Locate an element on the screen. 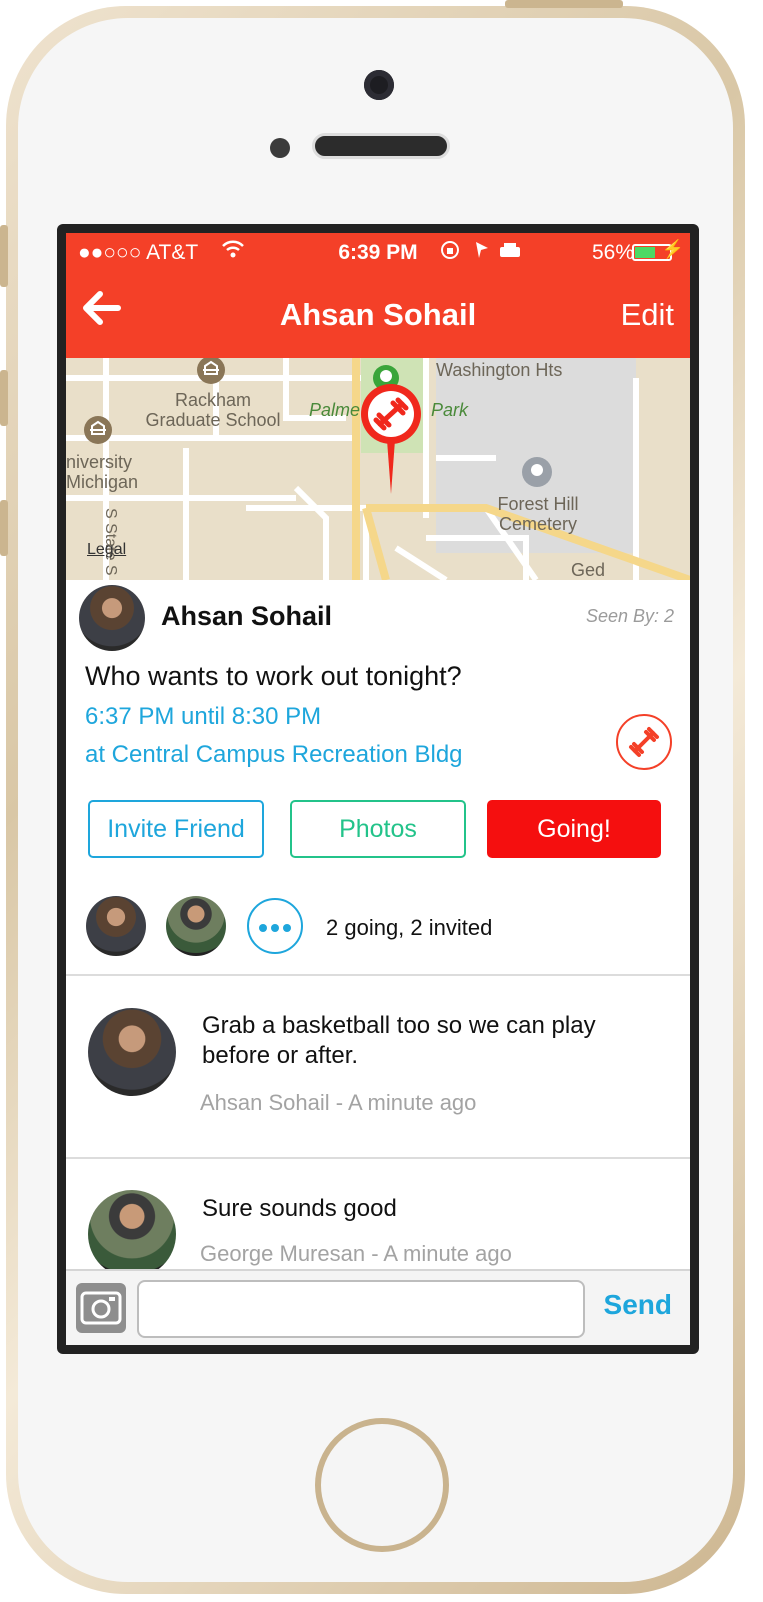 The width and height of the screenshot is (763, 1602). status-icons is located at coordinates (490, 253).